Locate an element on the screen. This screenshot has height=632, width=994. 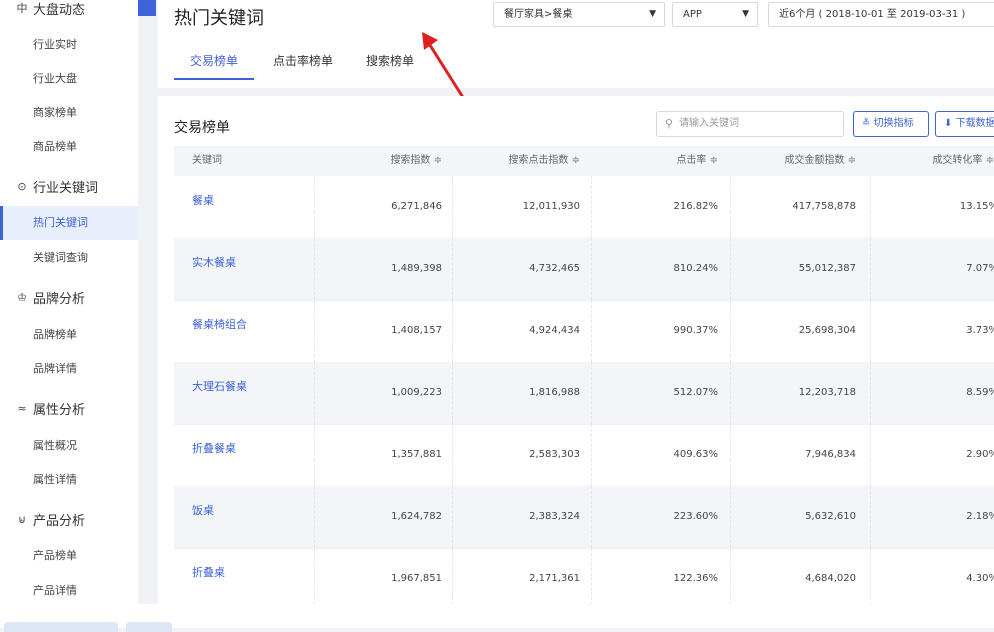
date-range-picker: 近6个月 ( 2018-10-01 至 2019-03-31 ) ▯ is located at coordinates (881, 14).